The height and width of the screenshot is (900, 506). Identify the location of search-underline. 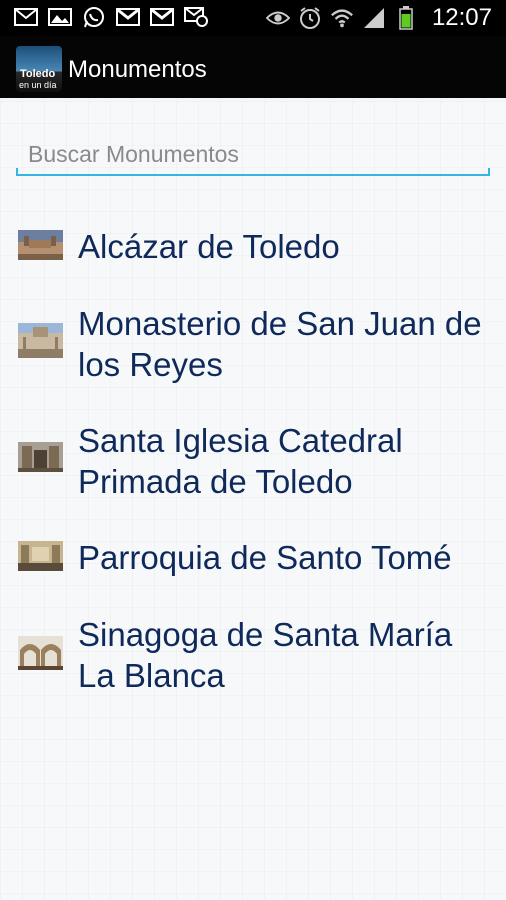
(253, 175).